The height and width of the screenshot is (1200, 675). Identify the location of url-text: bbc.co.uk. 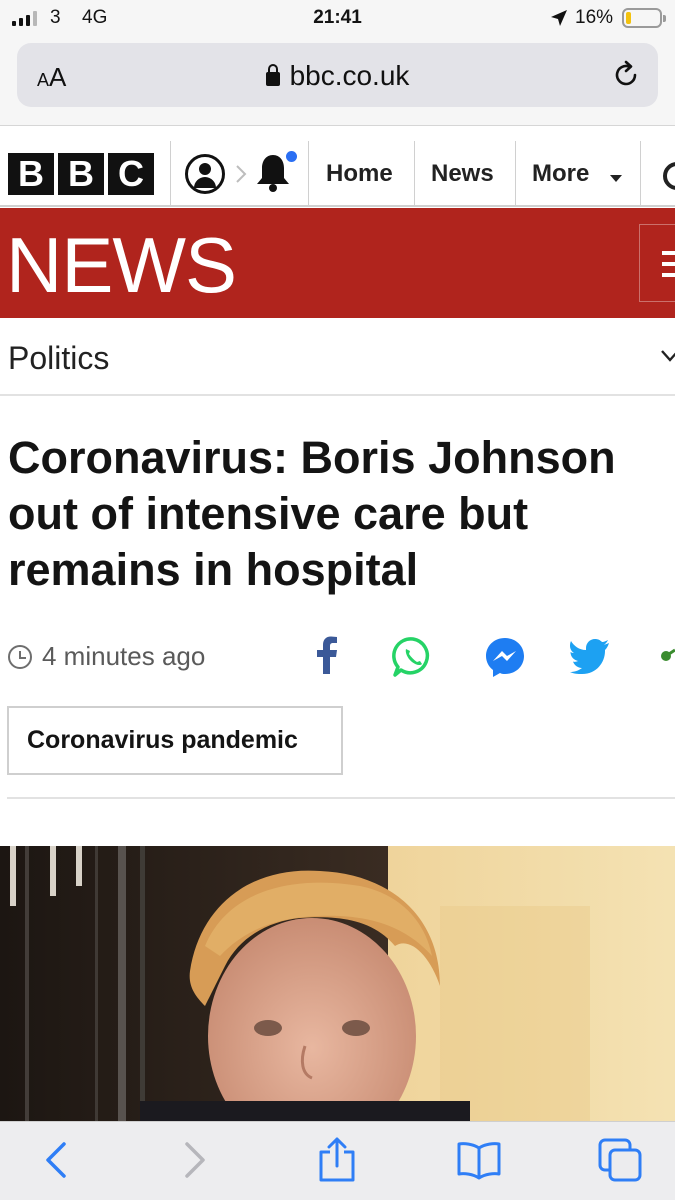
(349, 75).